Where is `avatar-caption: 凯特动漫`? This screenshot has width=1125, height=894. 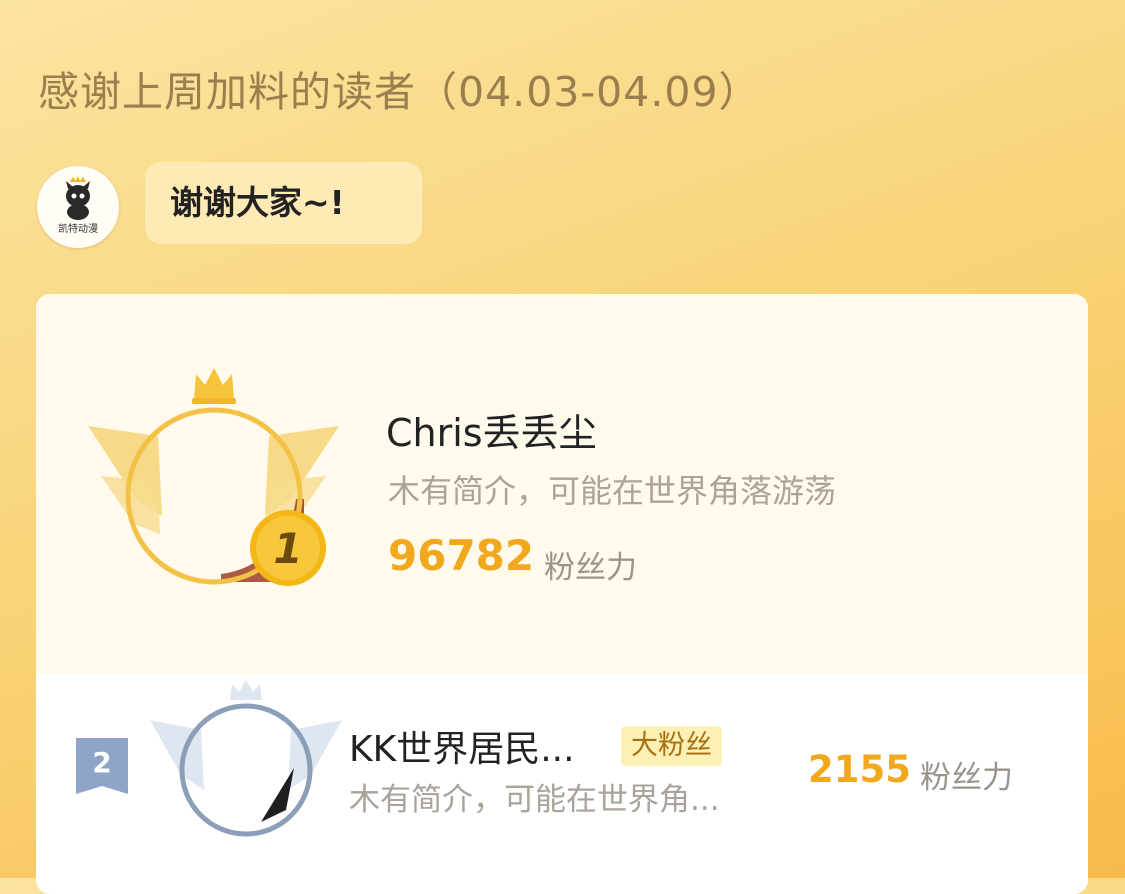 avatar-caption: 凯特动漫 is located at coordinates (78, 229).